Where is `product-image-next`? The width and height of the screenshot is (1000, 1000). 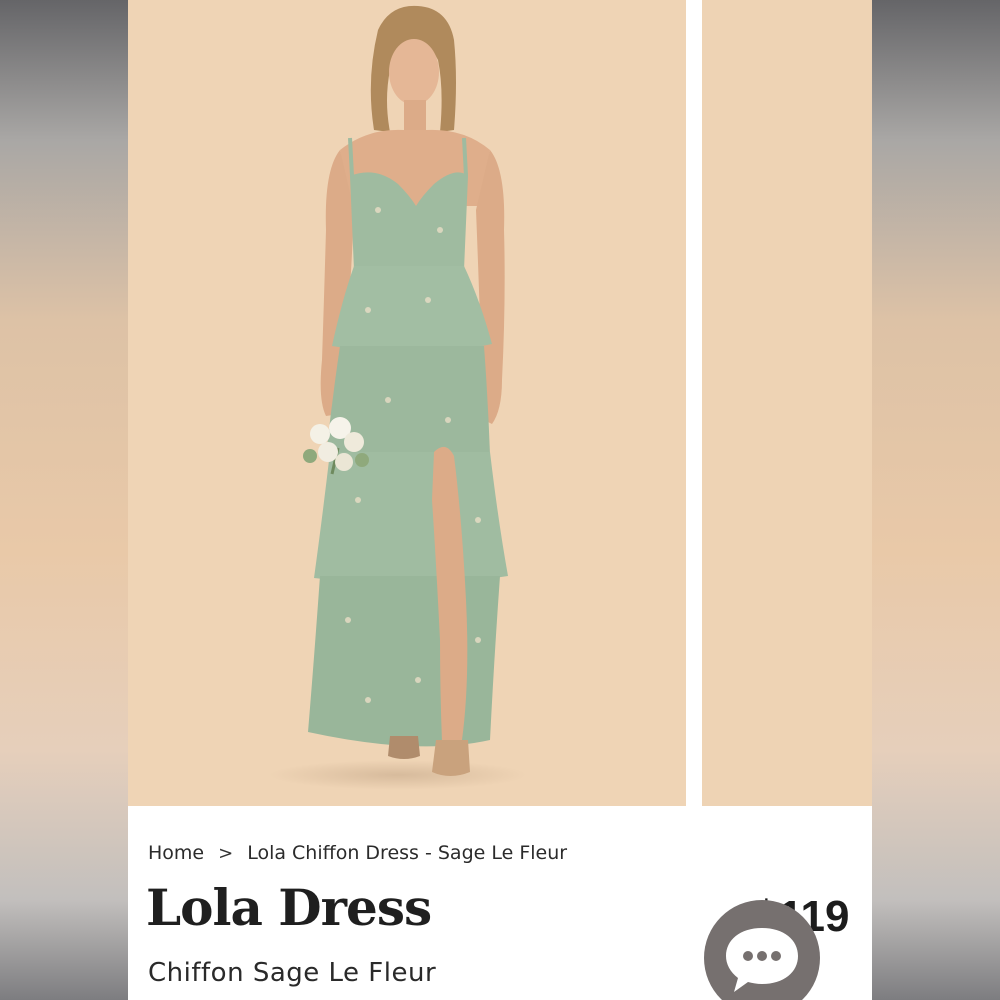
product-image-next is located at coordinates (787, 403).